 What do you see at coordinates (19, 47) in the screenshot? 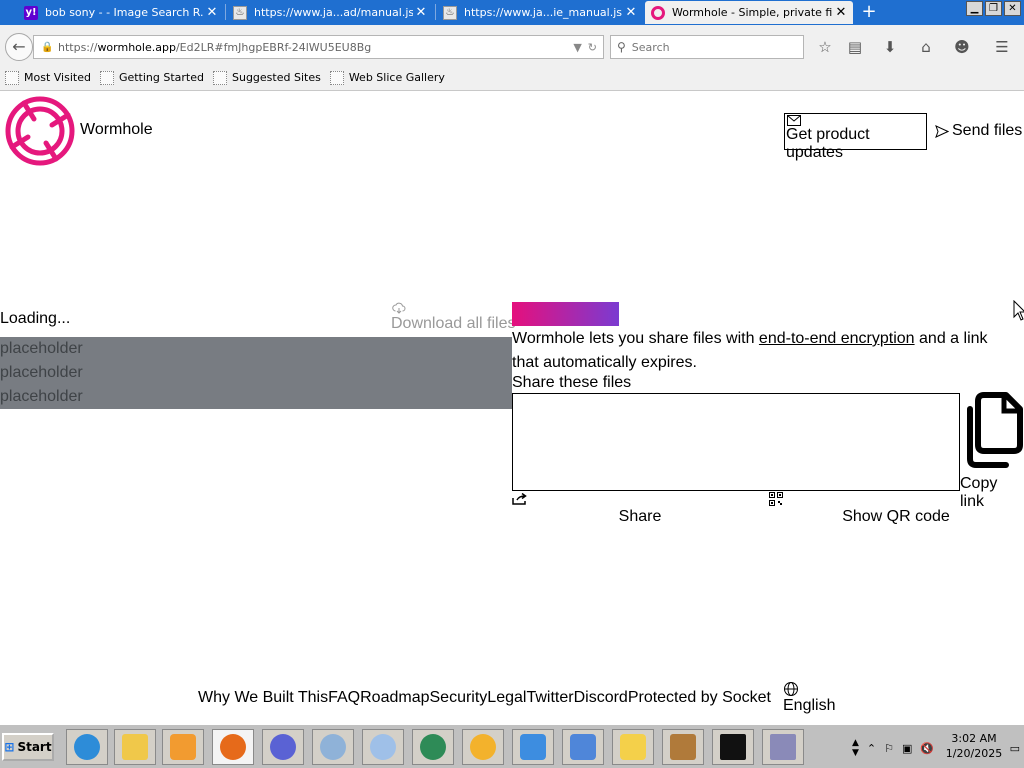
I see `back-button: ←` at bounding box center [19, 47].